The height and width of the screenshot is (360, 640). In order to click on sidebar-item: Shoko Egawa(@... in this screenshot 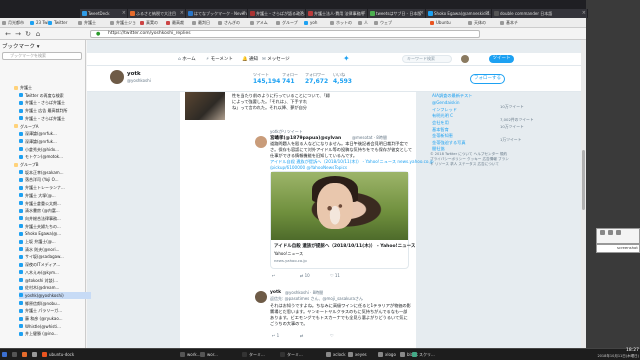, I will do `click(55, 233)`.